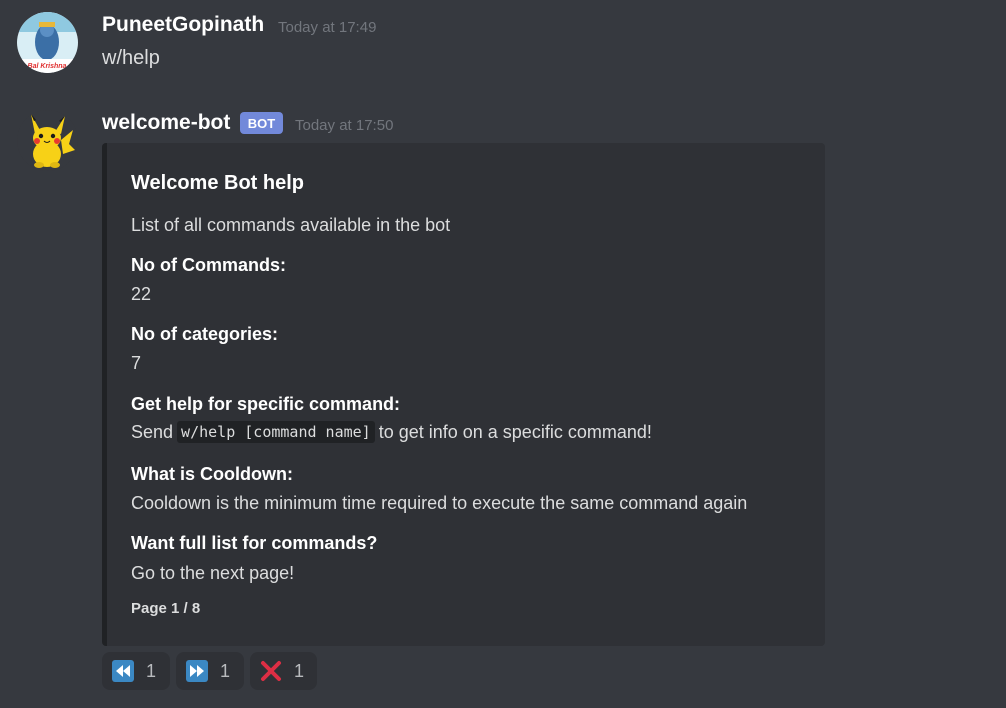 This screenshot has width=1006, height=708. What do you see at coordinates (152, 431) in the screenshot?
I see `field-value-prefix: Send` at bounding box center [152, 431].